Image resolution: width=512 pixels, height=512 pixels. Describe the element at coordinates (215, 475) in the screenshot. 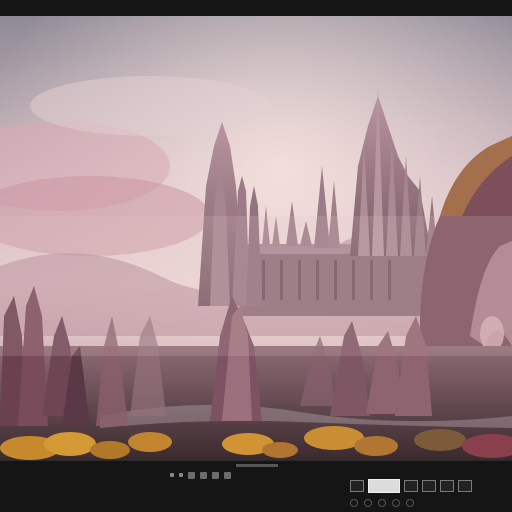

I see `settings-icon` at that location.